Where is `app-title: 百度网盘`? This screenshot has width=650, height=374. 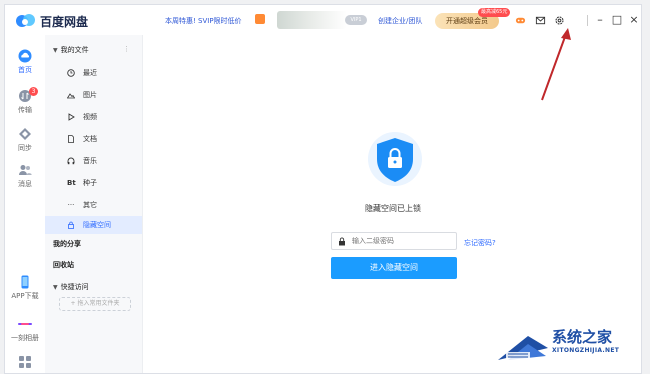 app-title: 百度网盘 is located at coordinates (64, 22).